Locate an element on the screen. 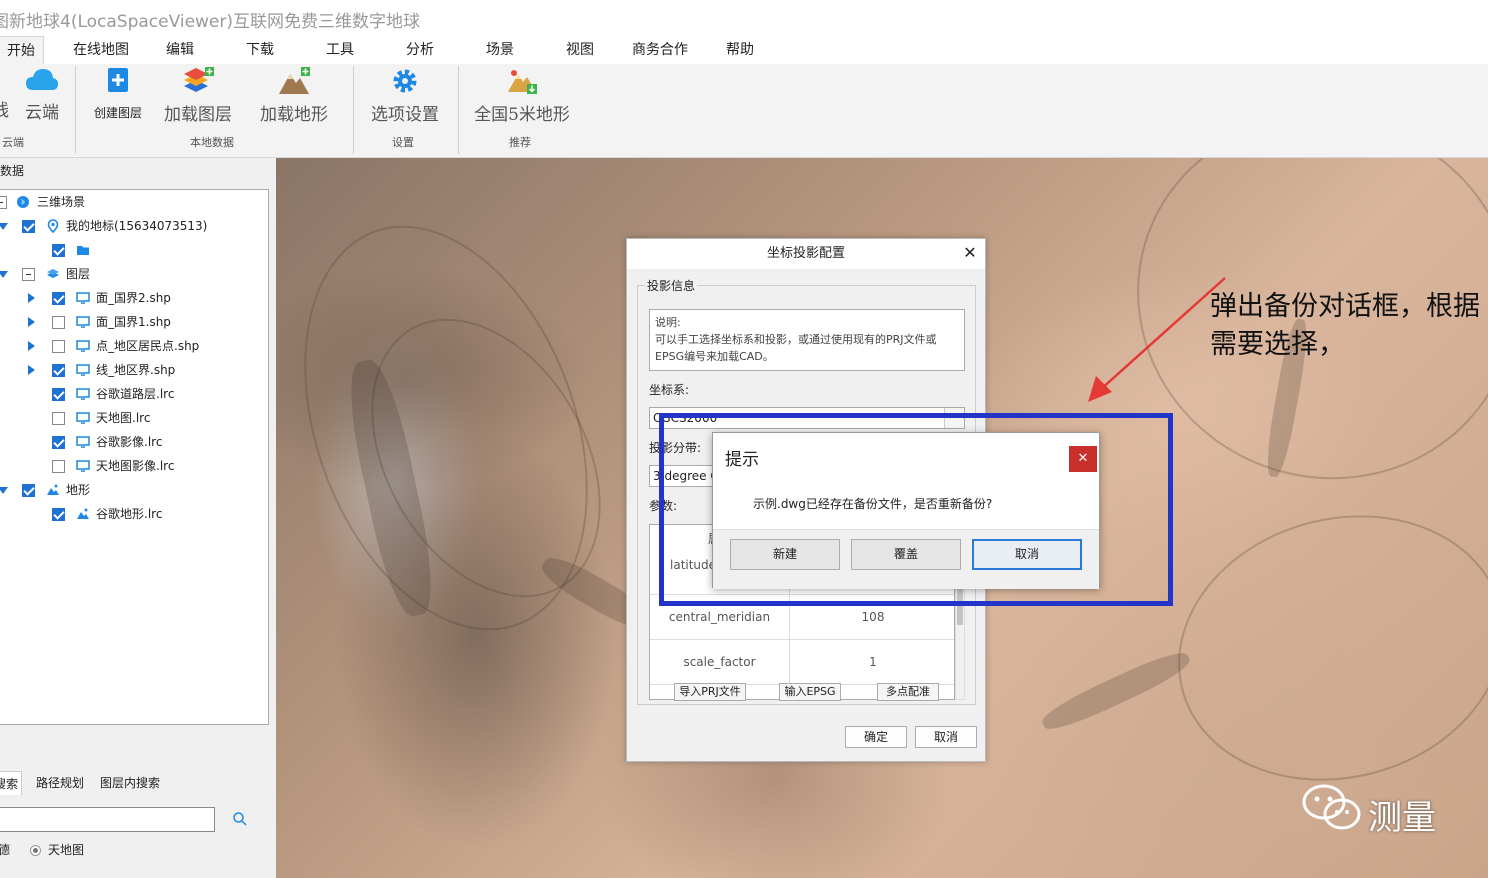  tab-download: 下载 is located at coordinates (260, 50).